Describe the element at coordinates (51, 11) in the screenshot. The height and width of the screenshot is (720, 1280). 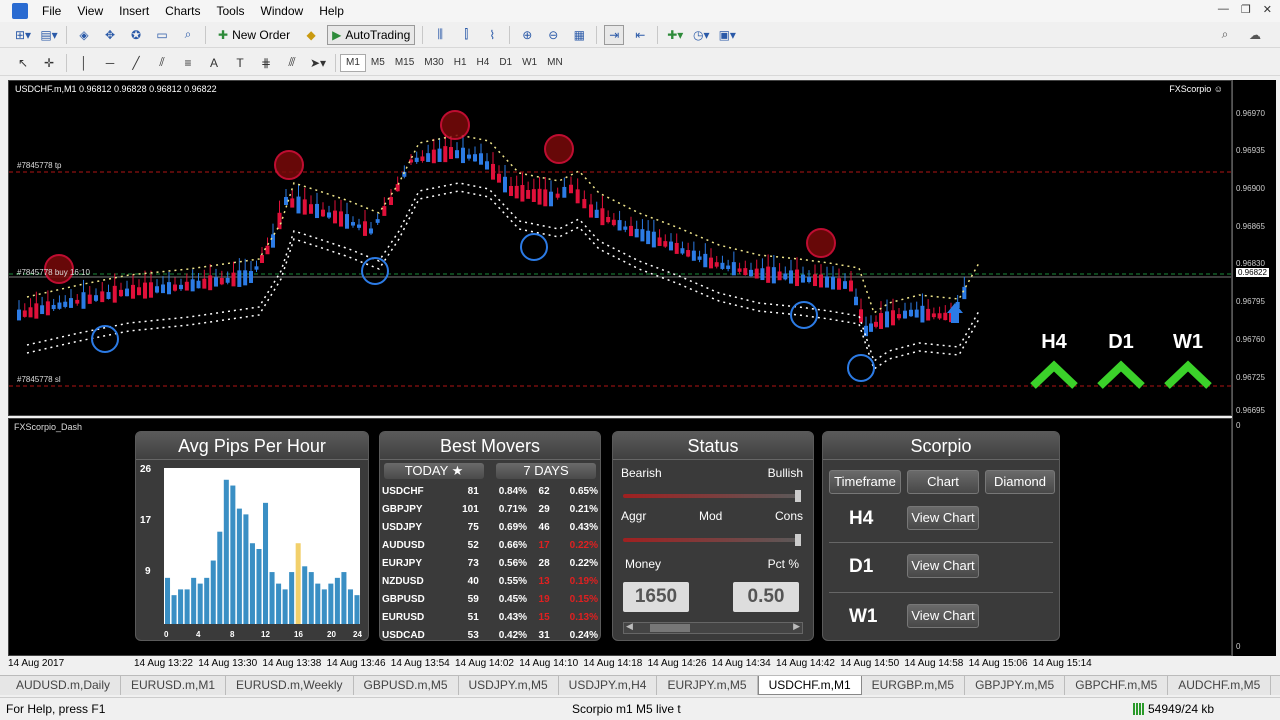
I see `menu-file: File` at that location.